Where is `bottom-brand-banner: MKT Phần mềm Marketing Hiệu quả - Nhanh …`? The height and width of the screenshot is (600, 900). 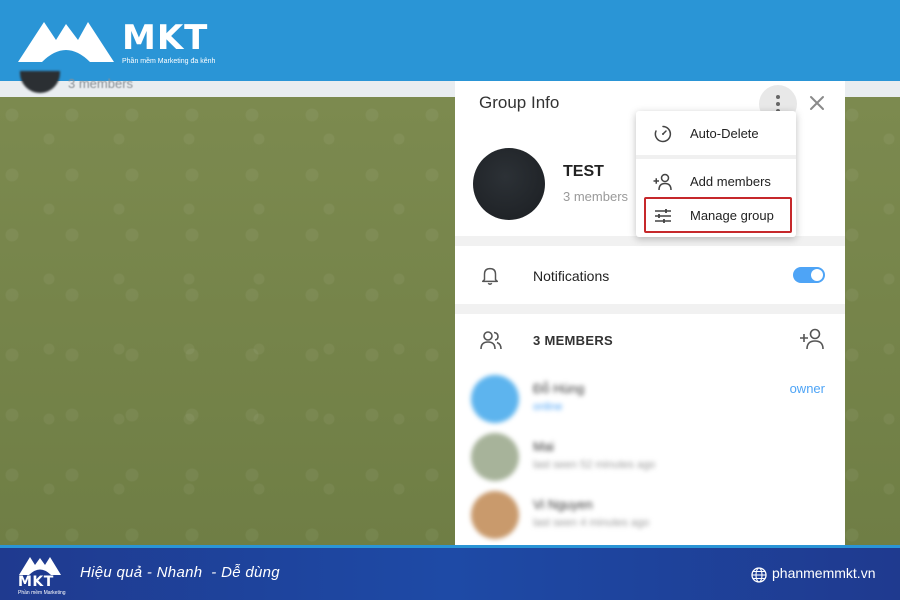
bottom-brand-banner: MKT Phần mềm Marketing Hiệu quả - Nhanh … is located at coordinates (450, 572).